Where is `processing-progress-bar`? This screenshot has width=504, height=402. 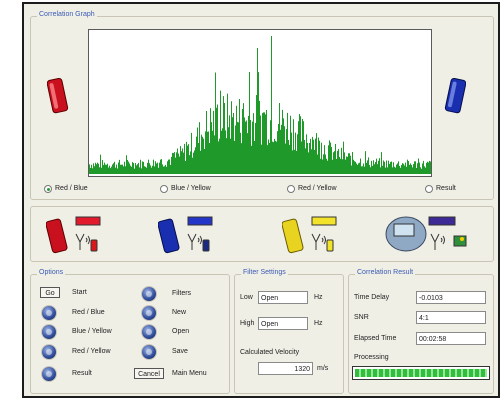 processing-progress-bar is located at coordinates (421, 373).